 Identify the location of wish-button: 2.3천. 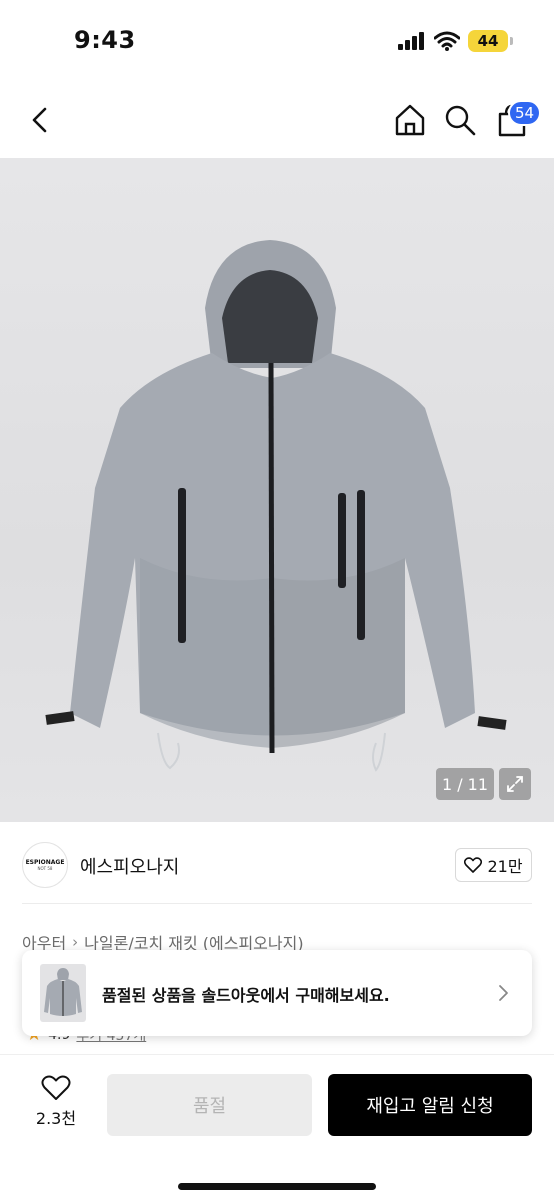
(56, 1107).